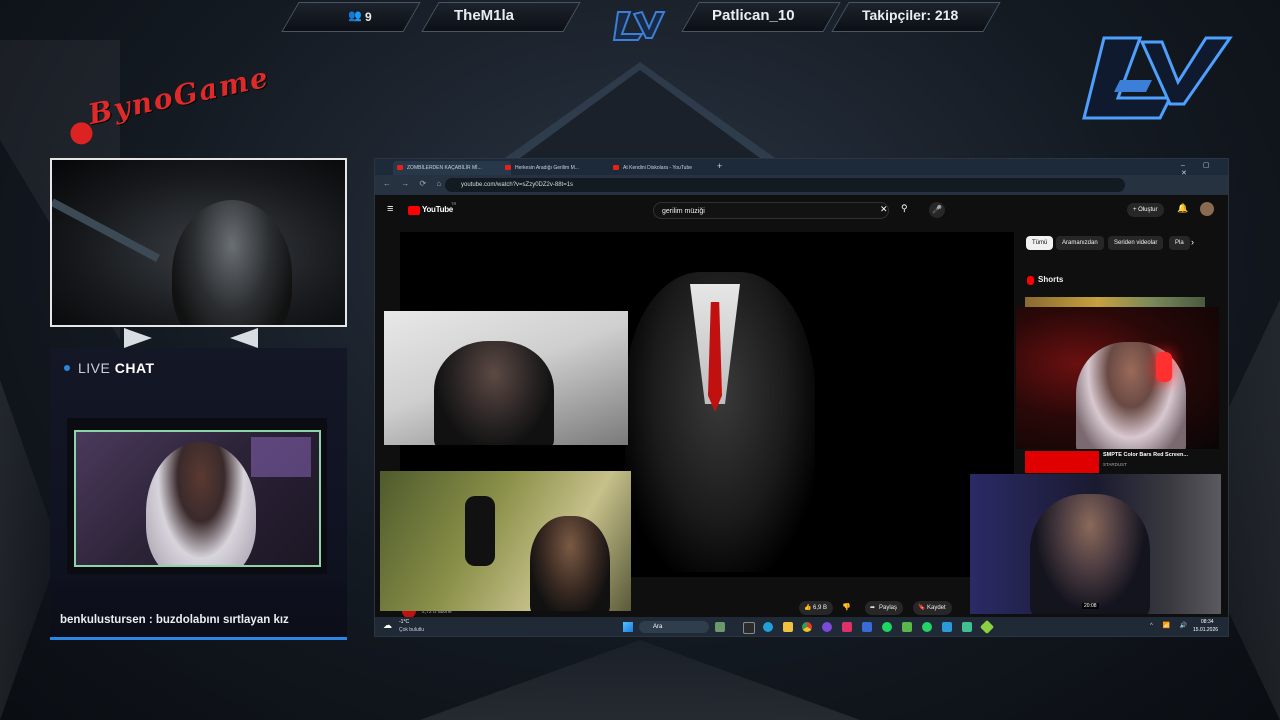 The width and height of the screenshot is (1280, 720). Describe the element at coordinates (1040, 243) in the screenshot. I see `chip-all: Tümü` at that location.